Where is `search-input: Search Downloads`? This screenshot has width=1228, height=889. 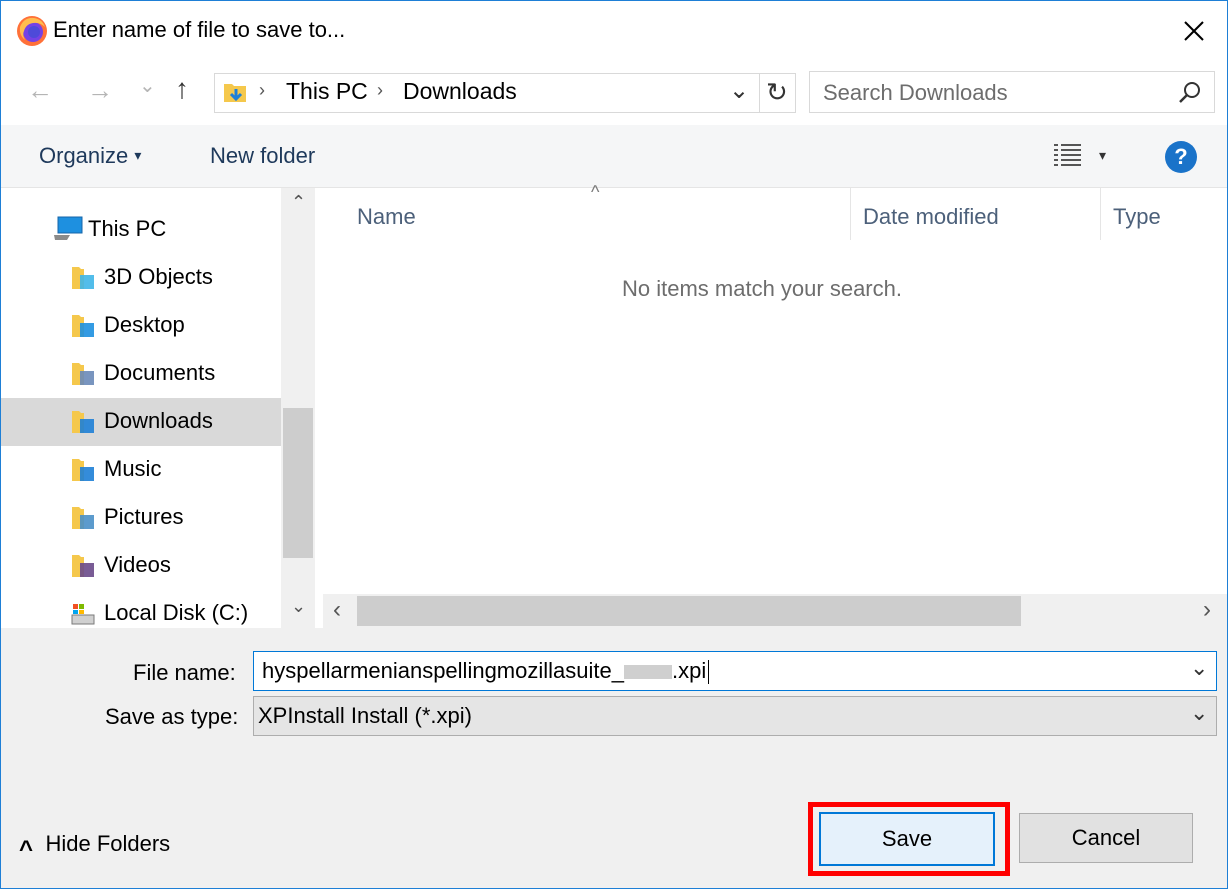
search-input: Search Downloads is located at coordinates (915, 93).